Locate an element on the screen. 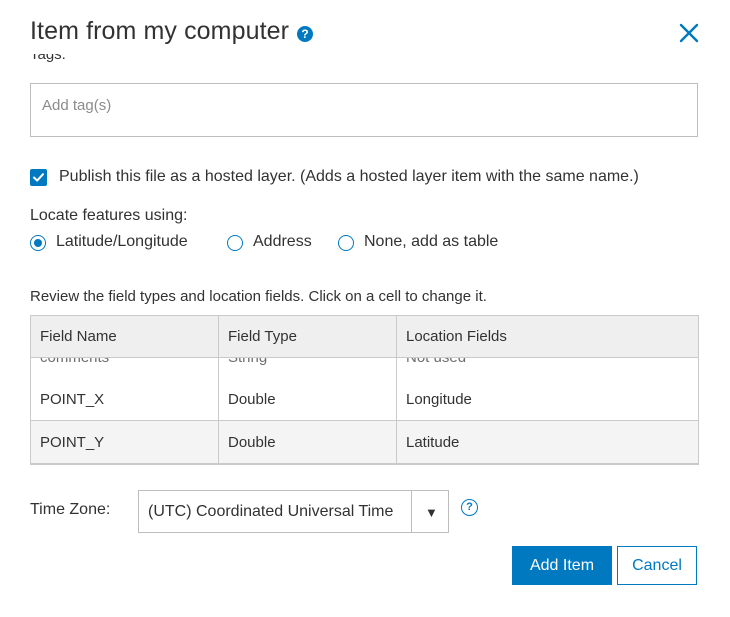 The width and height of the screenshot is (730, 617). radio-address is located at coordinates (235, 243).